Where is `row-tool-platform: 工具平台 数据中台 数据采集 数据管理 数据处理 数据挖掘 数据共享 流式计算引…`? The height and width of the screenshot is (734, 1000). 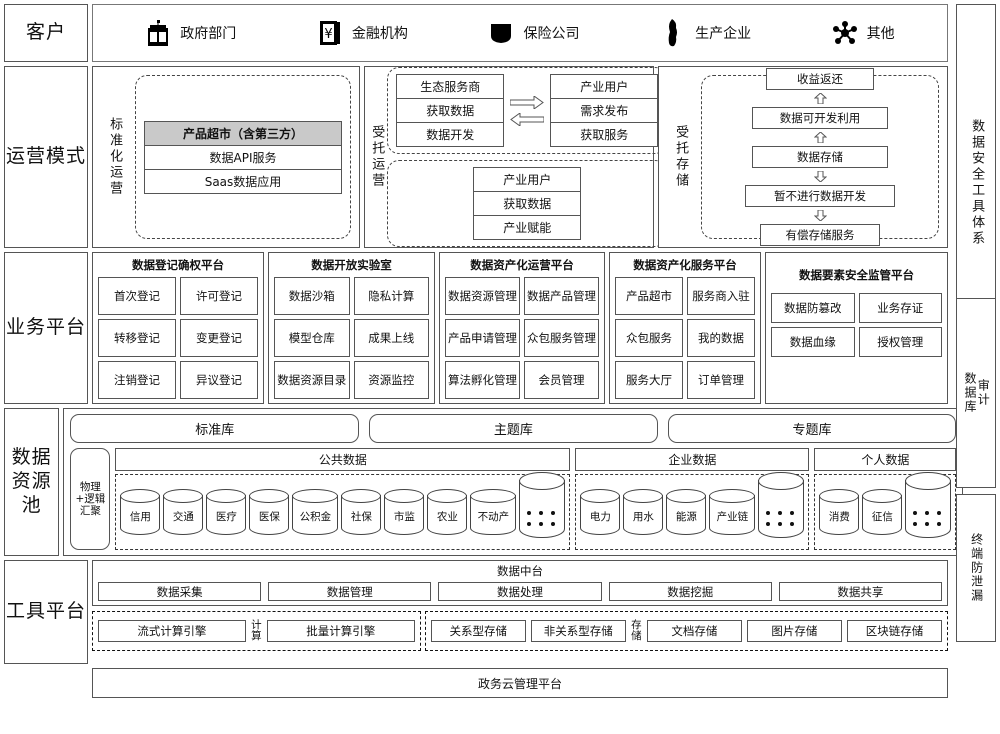 row-tool-platform: 工具平台 数据中台 数据采集 数据管理 数据处理 数据挖掘 数据共享 流式计算引… is located at coordinates (500, 612).